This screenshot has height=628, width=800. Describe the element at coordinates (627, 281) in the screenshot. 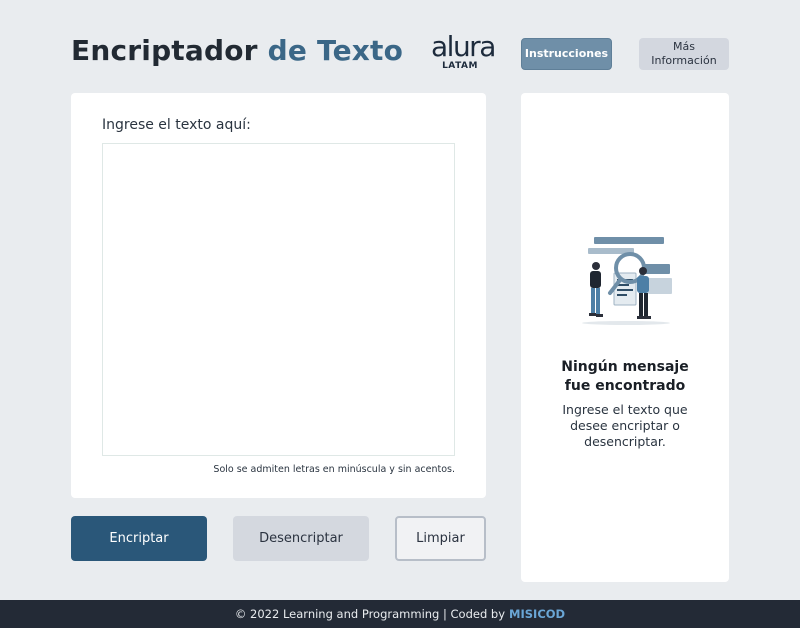

I see `people-search-illustration` at that location.